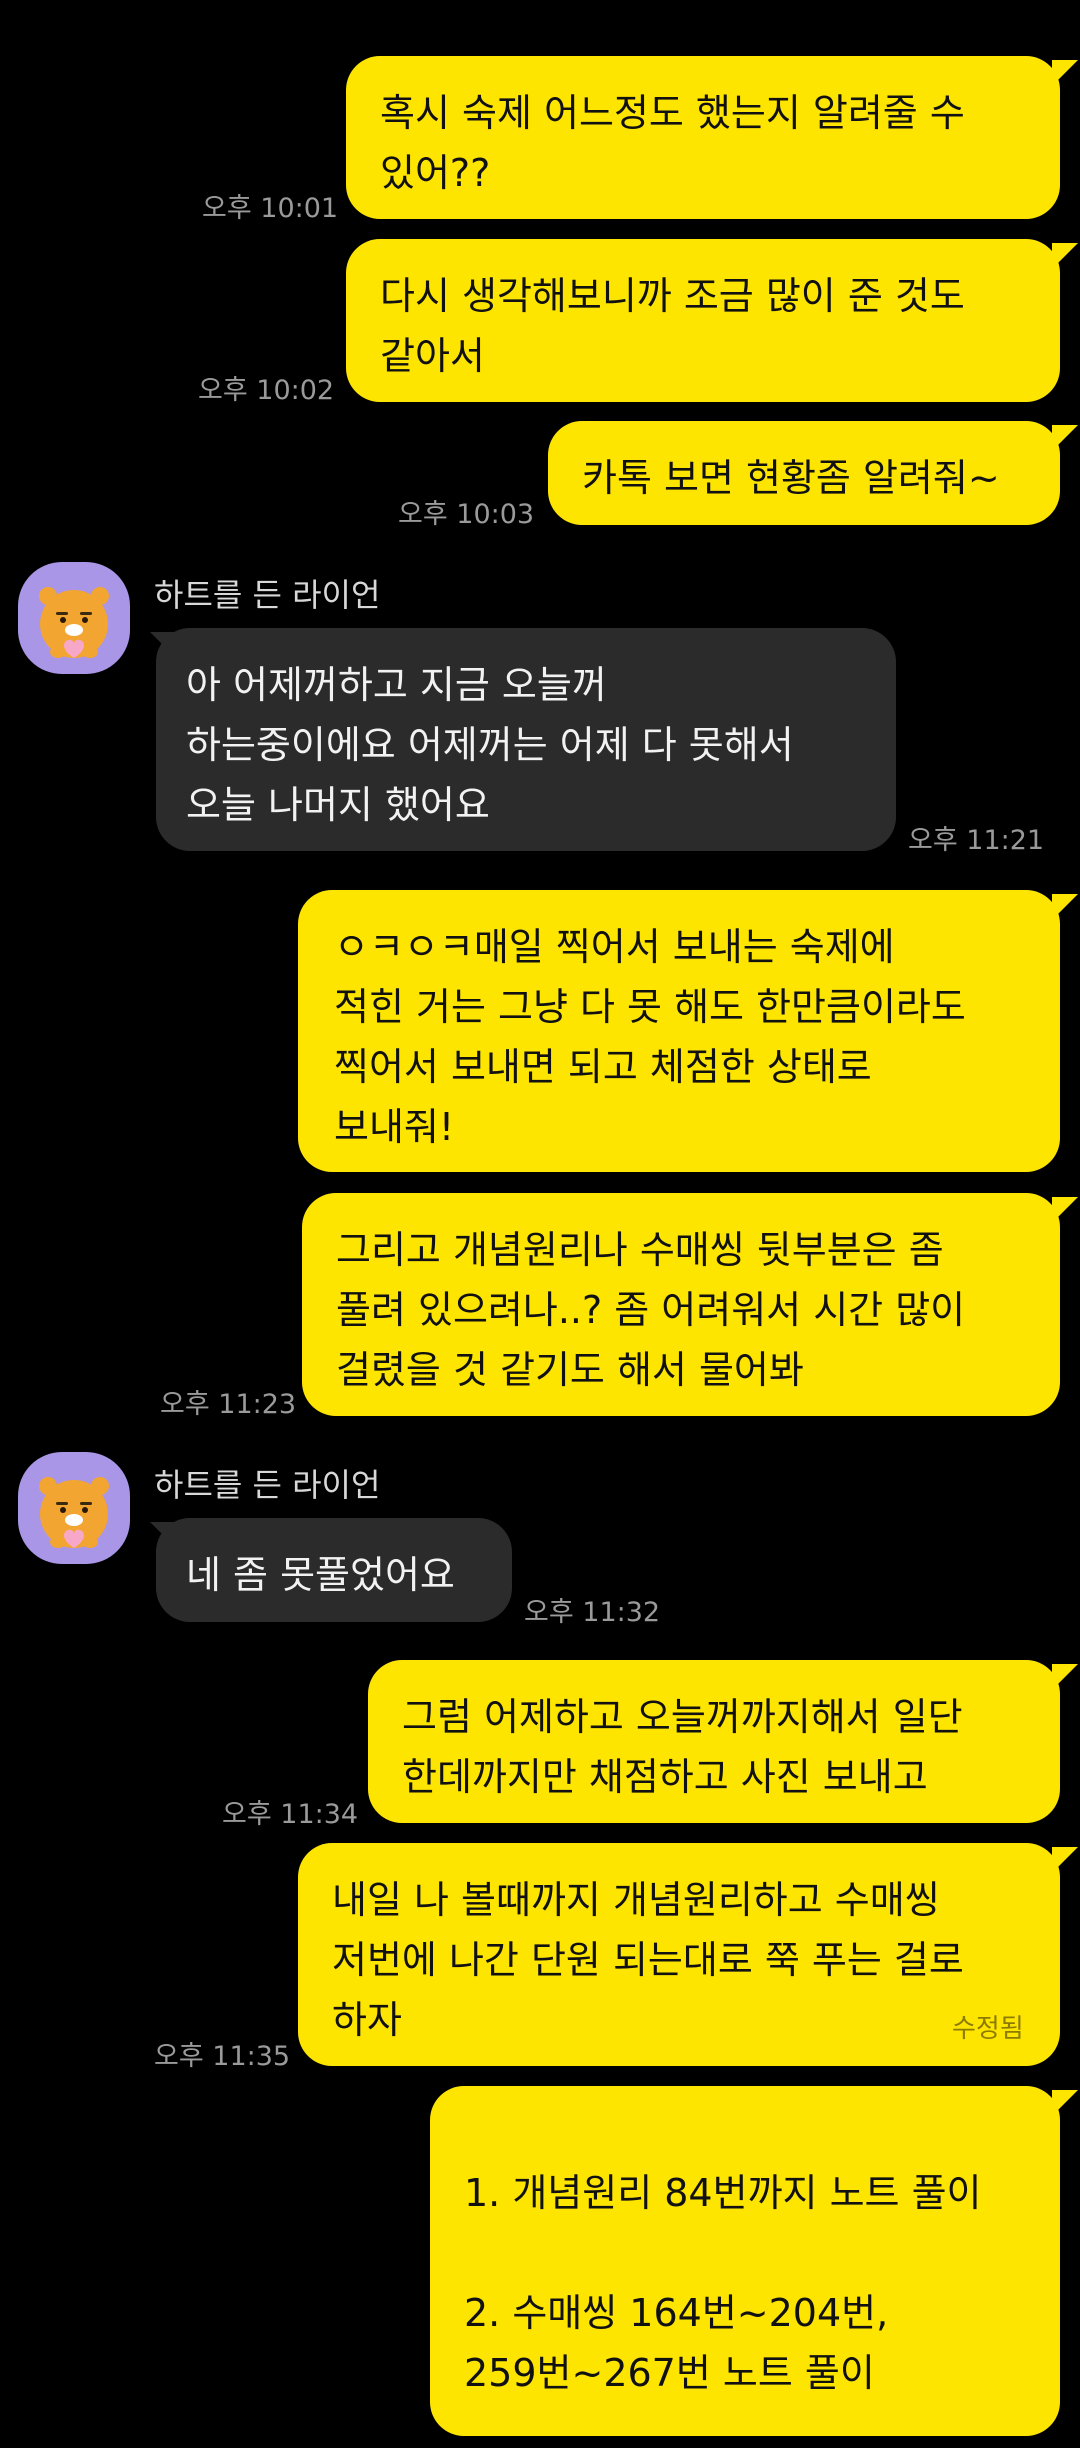 The width and height of the screenshot is (1080, 2448). Describe the element at coordinates (988, 2029) in the screenshot. I see `edited-label: 수정됨` at that location.